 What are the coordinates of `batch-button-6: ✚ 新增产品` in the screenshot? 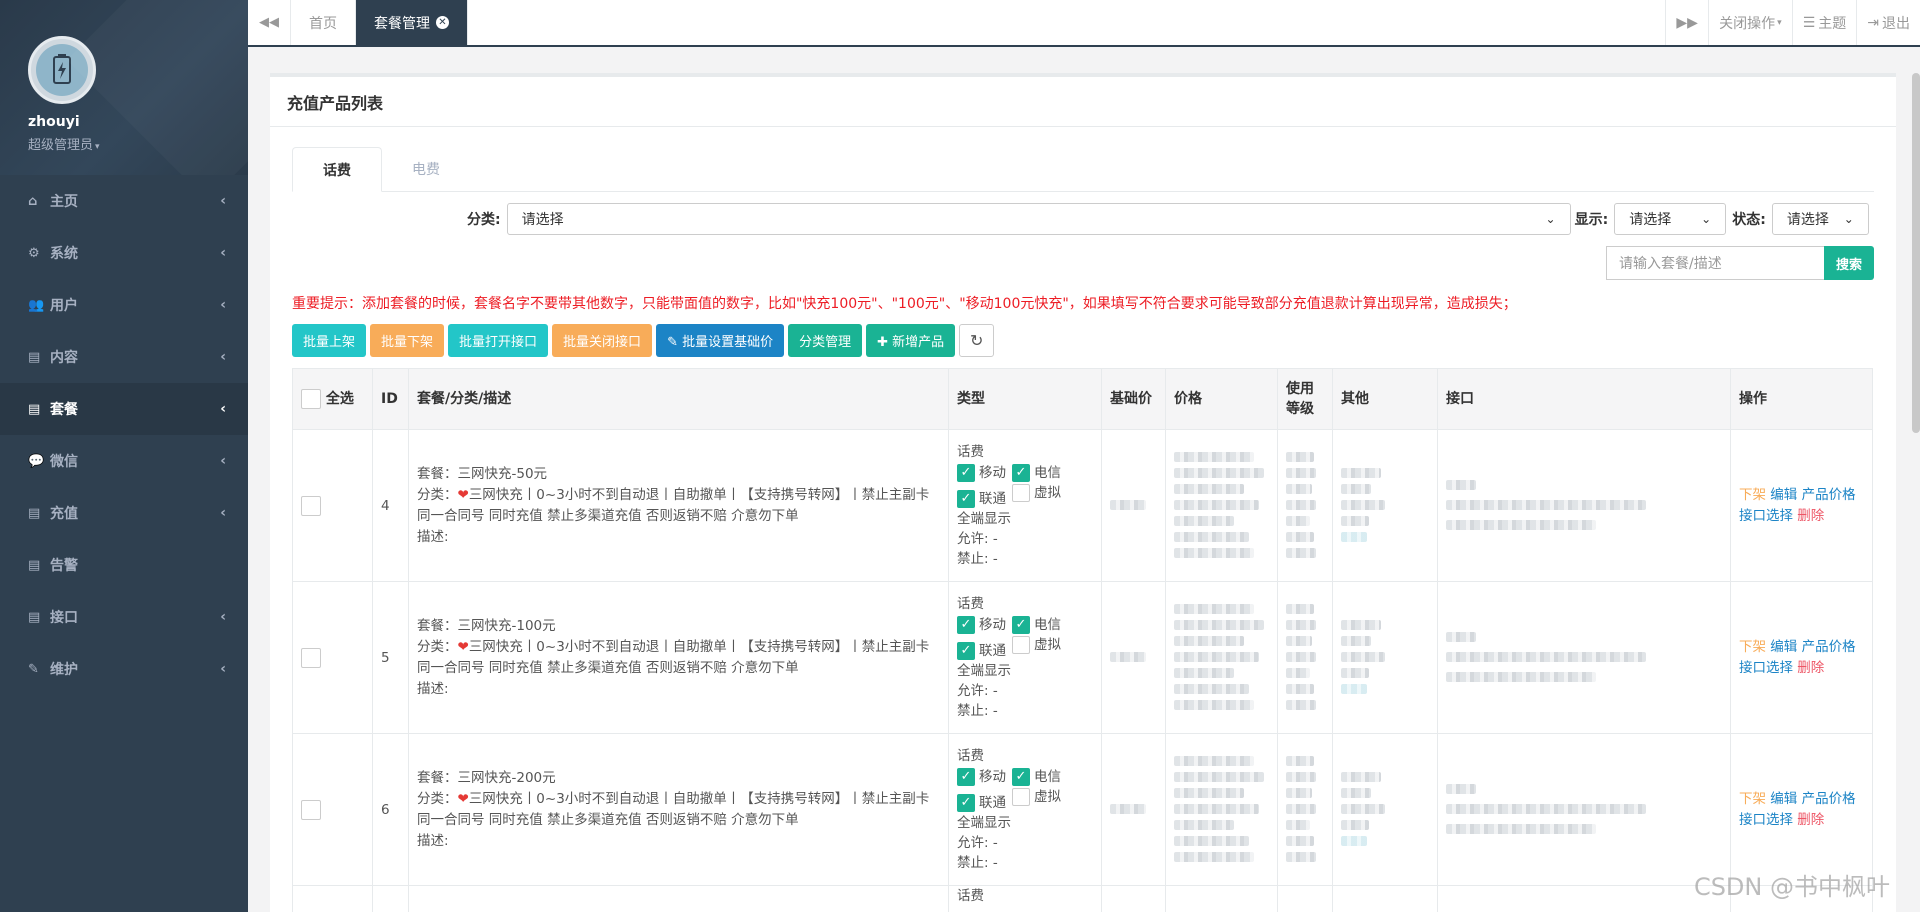 It's located at (911, 340).